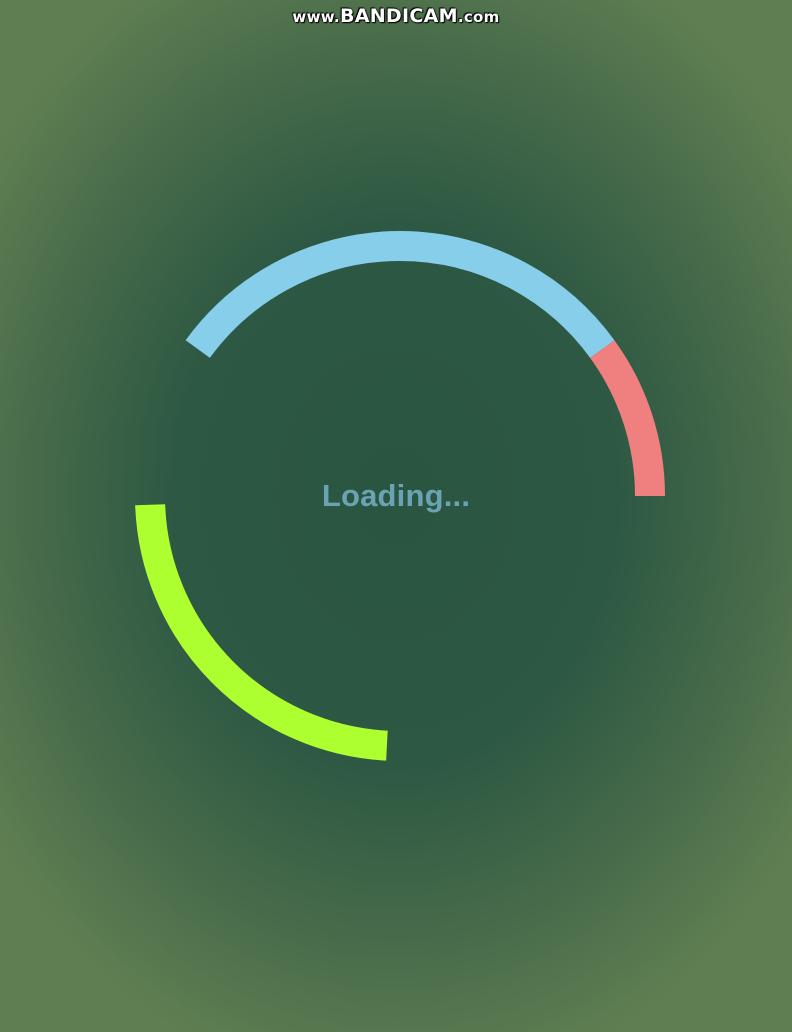  I want to click on green-arc, so click(261, 632).